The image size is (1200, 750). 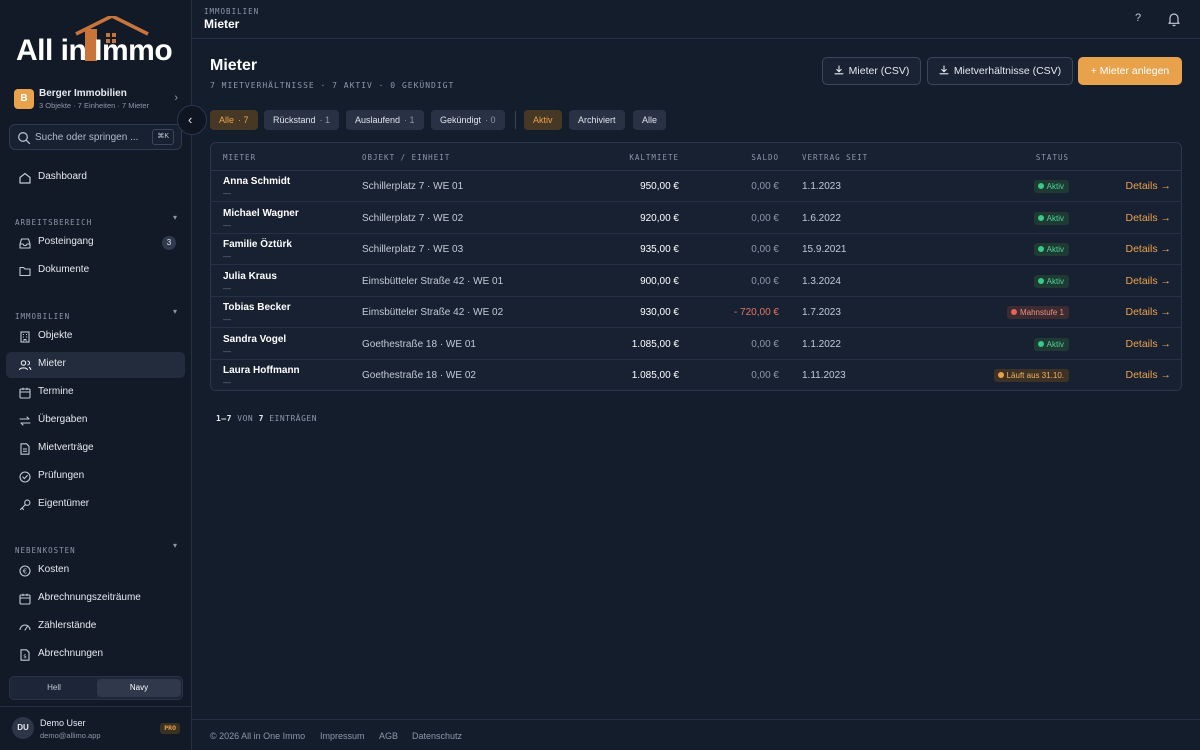 What do you see at coordinates (95, 571) in the screenshot?
I see `nav-costs: € Kosten` at bounding box center [95, 571].